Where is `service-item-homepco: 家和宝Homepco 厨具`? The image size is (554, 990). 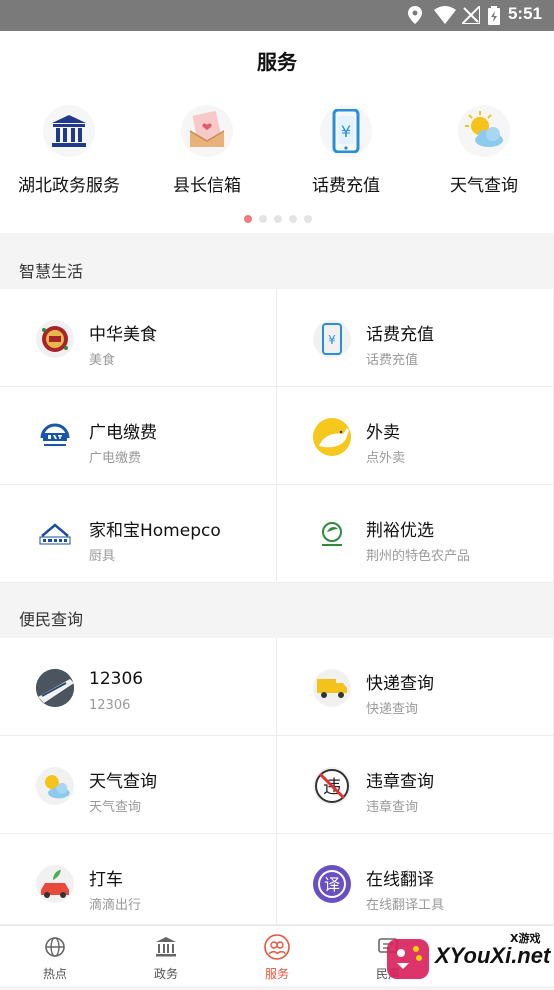
service-item-homepco: 家和宝Homepco 厨具 is located at coordinates (138, 534).